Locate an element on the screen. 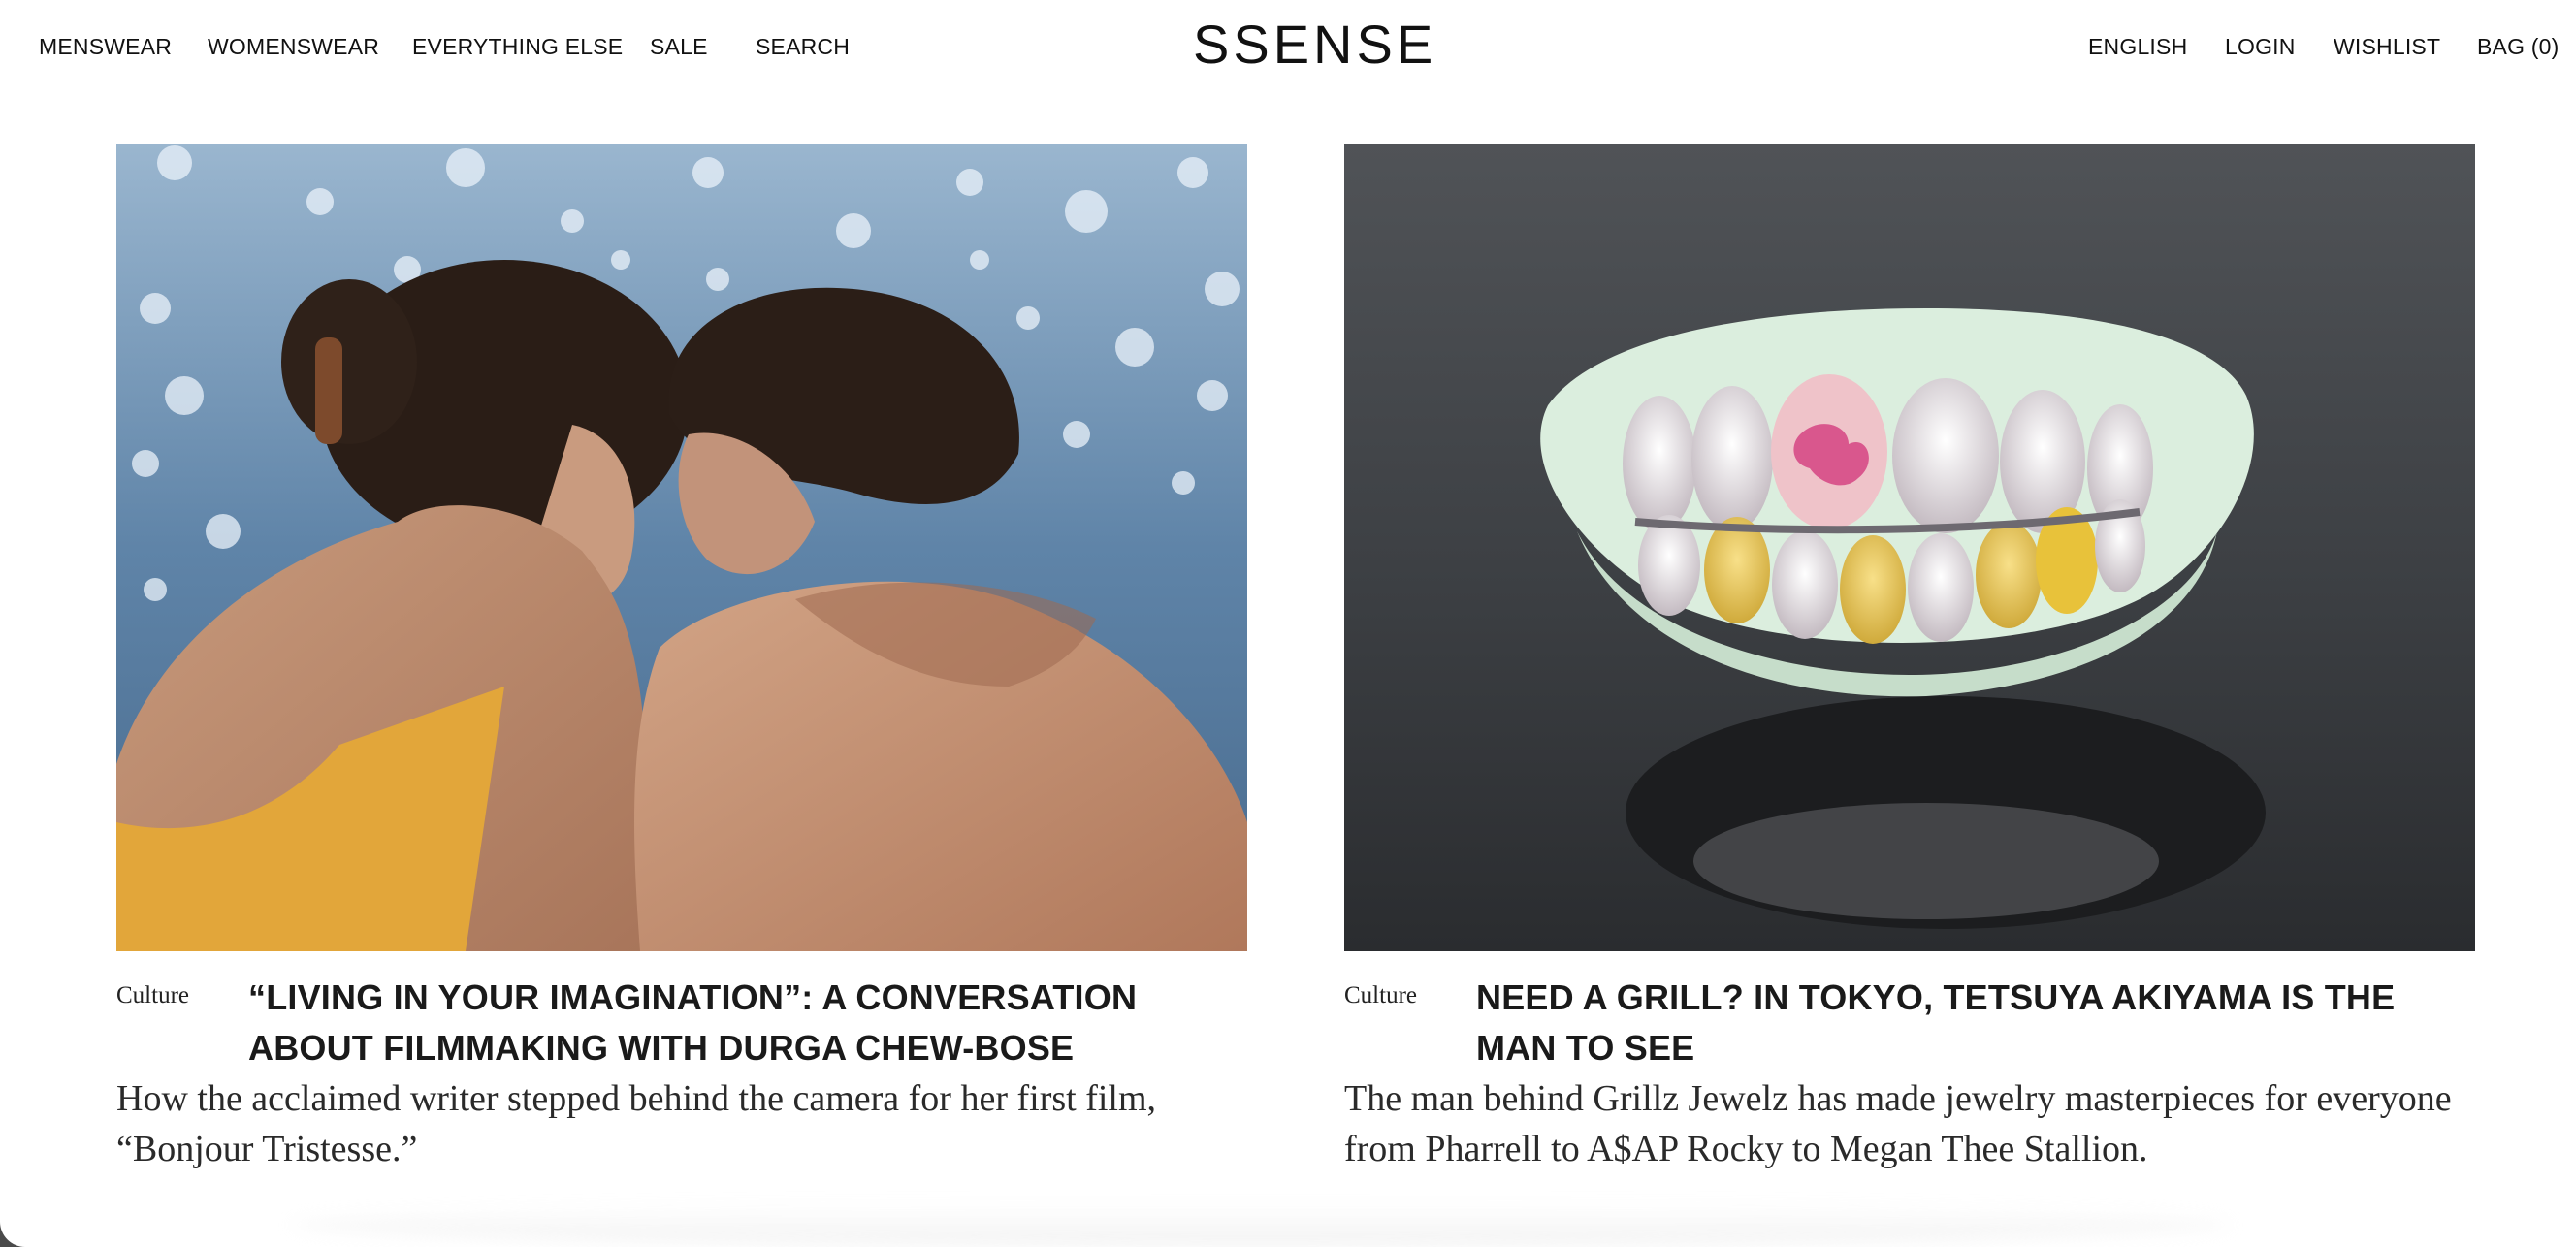 The image size is (2576, 1247). nav-womenswear: WOMENSWEAR is located at coordinates (293, 46).